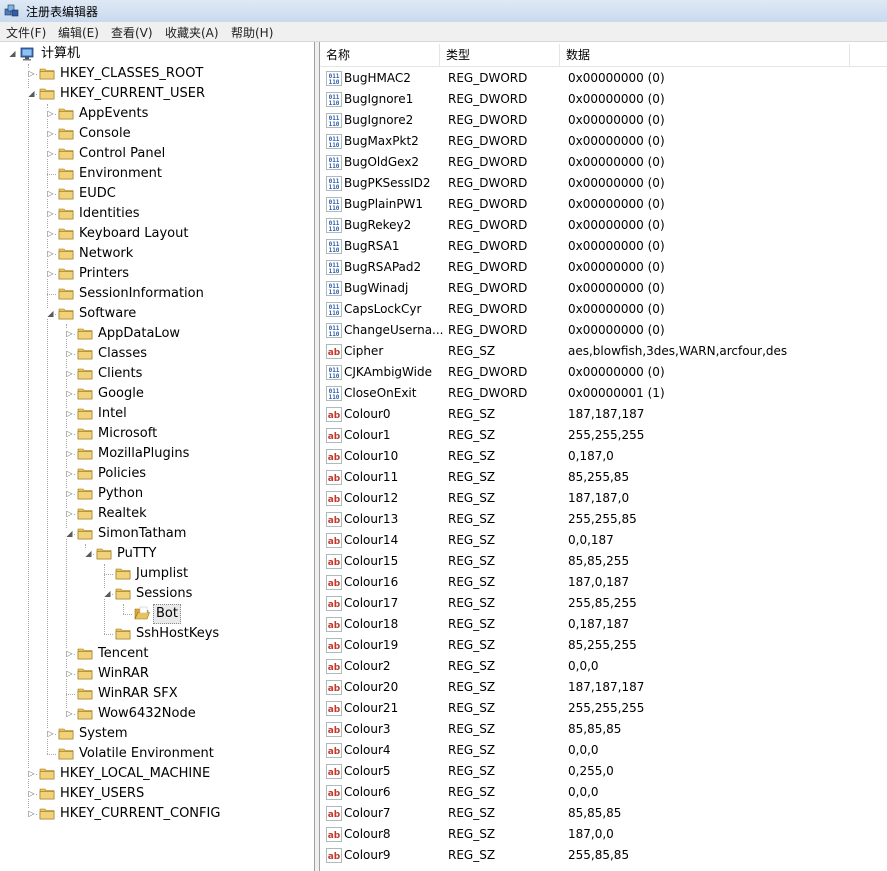  I want to click on tree-node-software: ◢ Software, so click(157, 314).